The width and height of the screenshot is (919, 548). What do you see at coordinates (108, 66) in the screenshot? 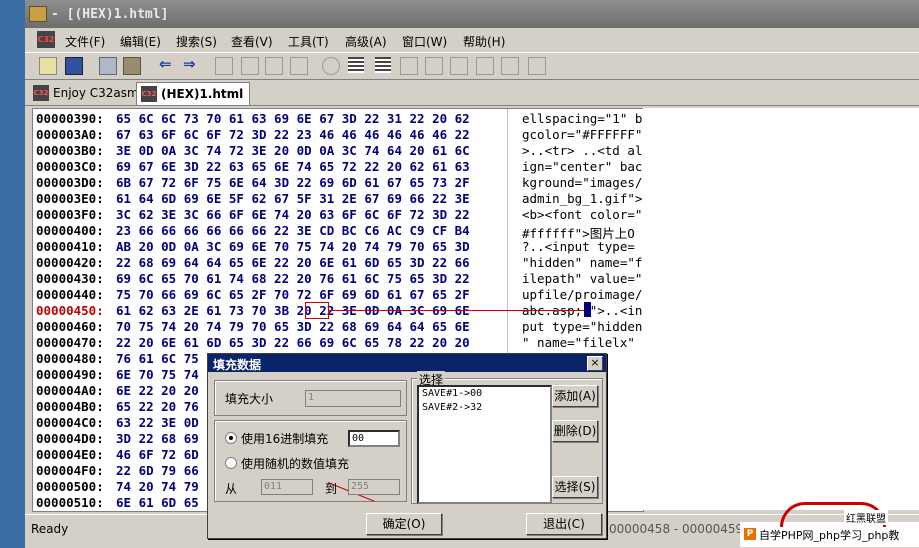
I see `copy-icon` at bounding box center [108, 66].